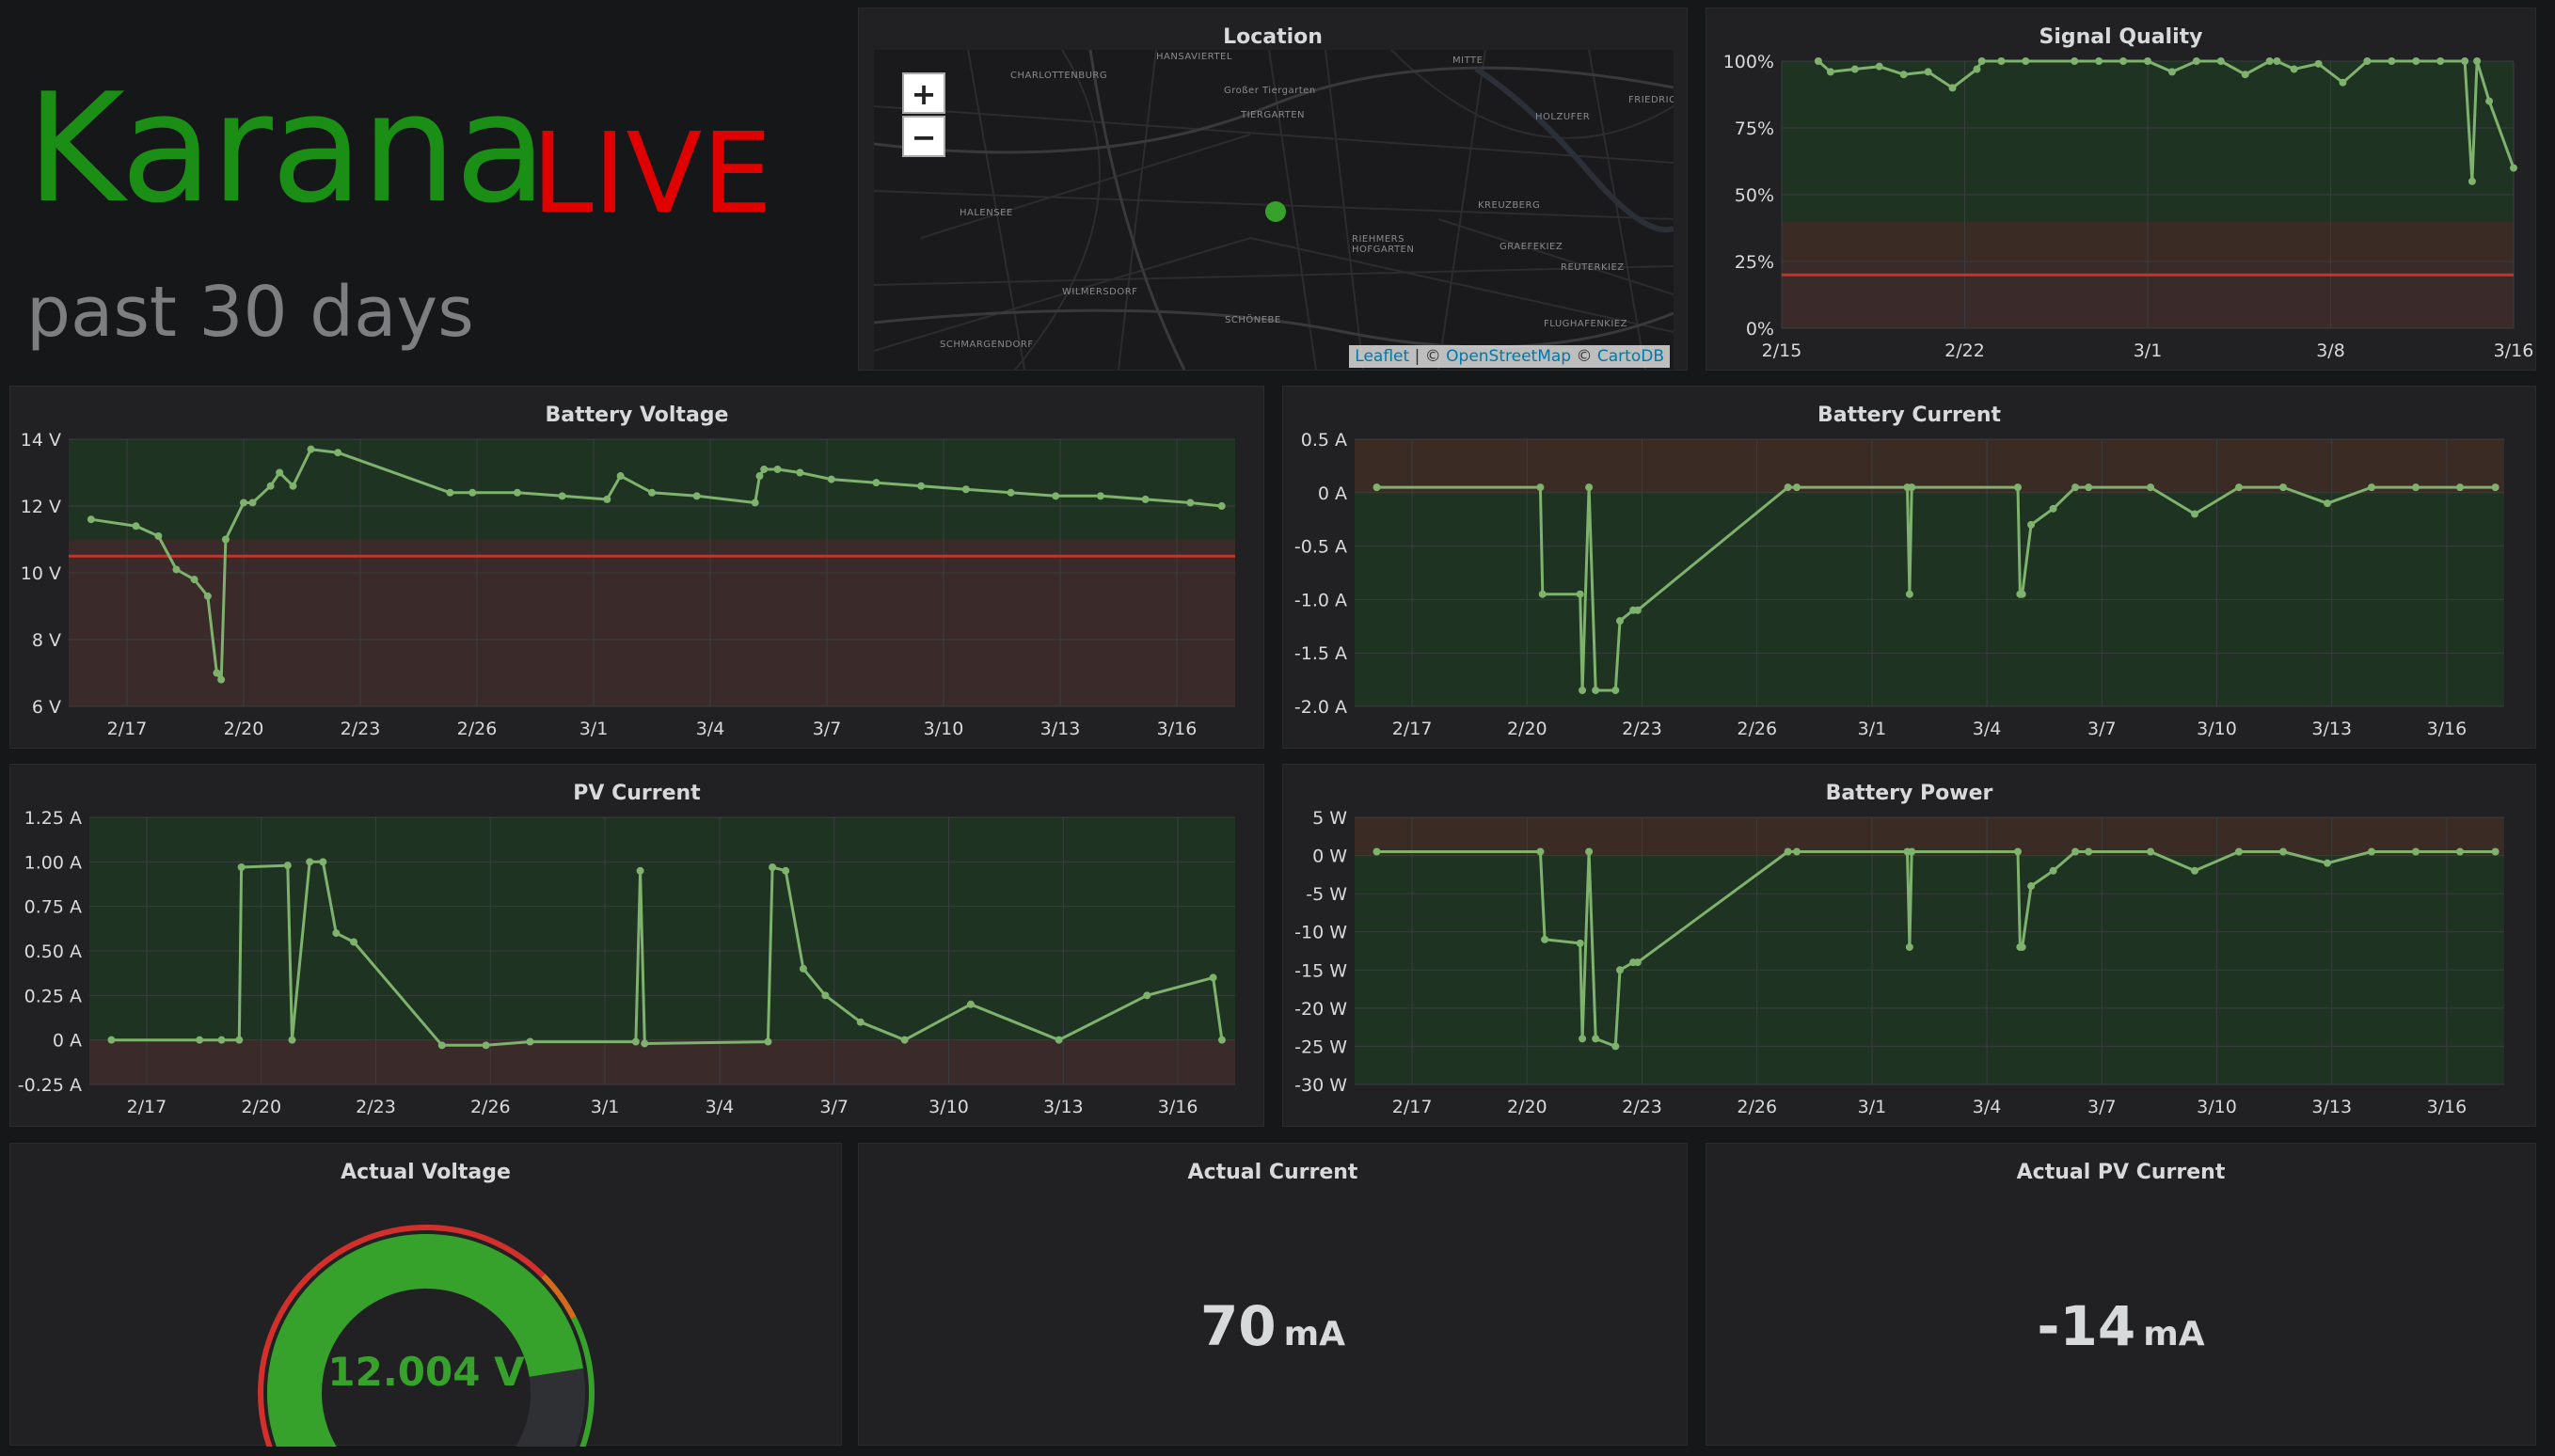 This screenshot has width=2555, height=1456. What do you see at coordinates (987, 213) in the screenshot?
I see `map-label: HALENSEE` at bounding box center [987, 213].